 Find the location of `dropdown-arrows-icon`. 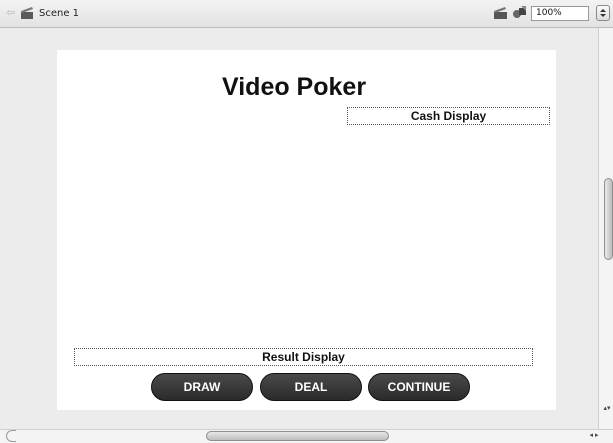

dropdown-arrows-icon is located at coordinates (603, 13).